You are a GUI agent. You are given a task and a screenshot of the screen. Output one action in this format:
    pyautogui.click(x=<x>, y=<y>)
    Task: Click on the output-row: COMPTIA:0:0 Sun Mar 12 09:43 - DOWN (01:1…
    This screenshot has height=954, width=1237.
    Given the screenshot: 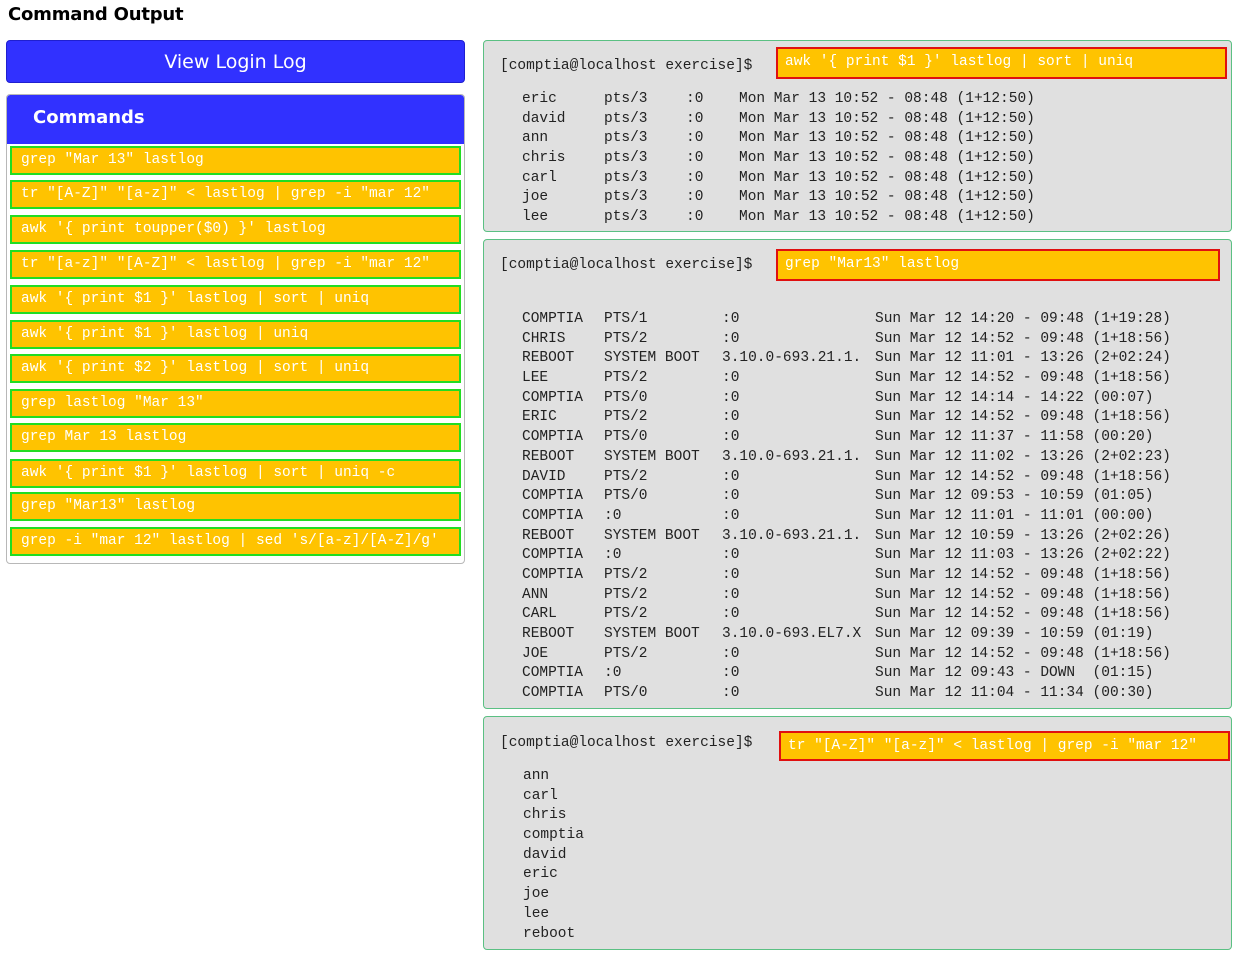 What is the action you would take?
    pyautogui.click(x=872, y=674)
    